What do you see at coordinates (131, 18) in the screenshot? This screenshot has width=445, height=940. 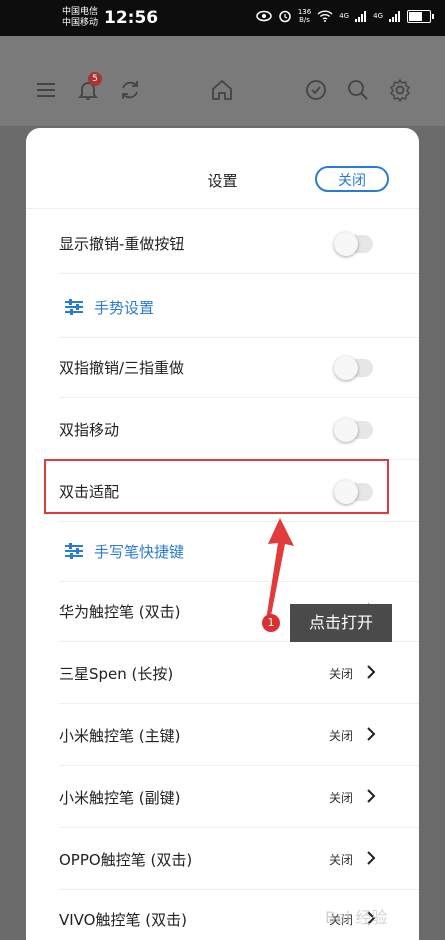 I see `clock: 12:56` at bounding box center [131, 18].